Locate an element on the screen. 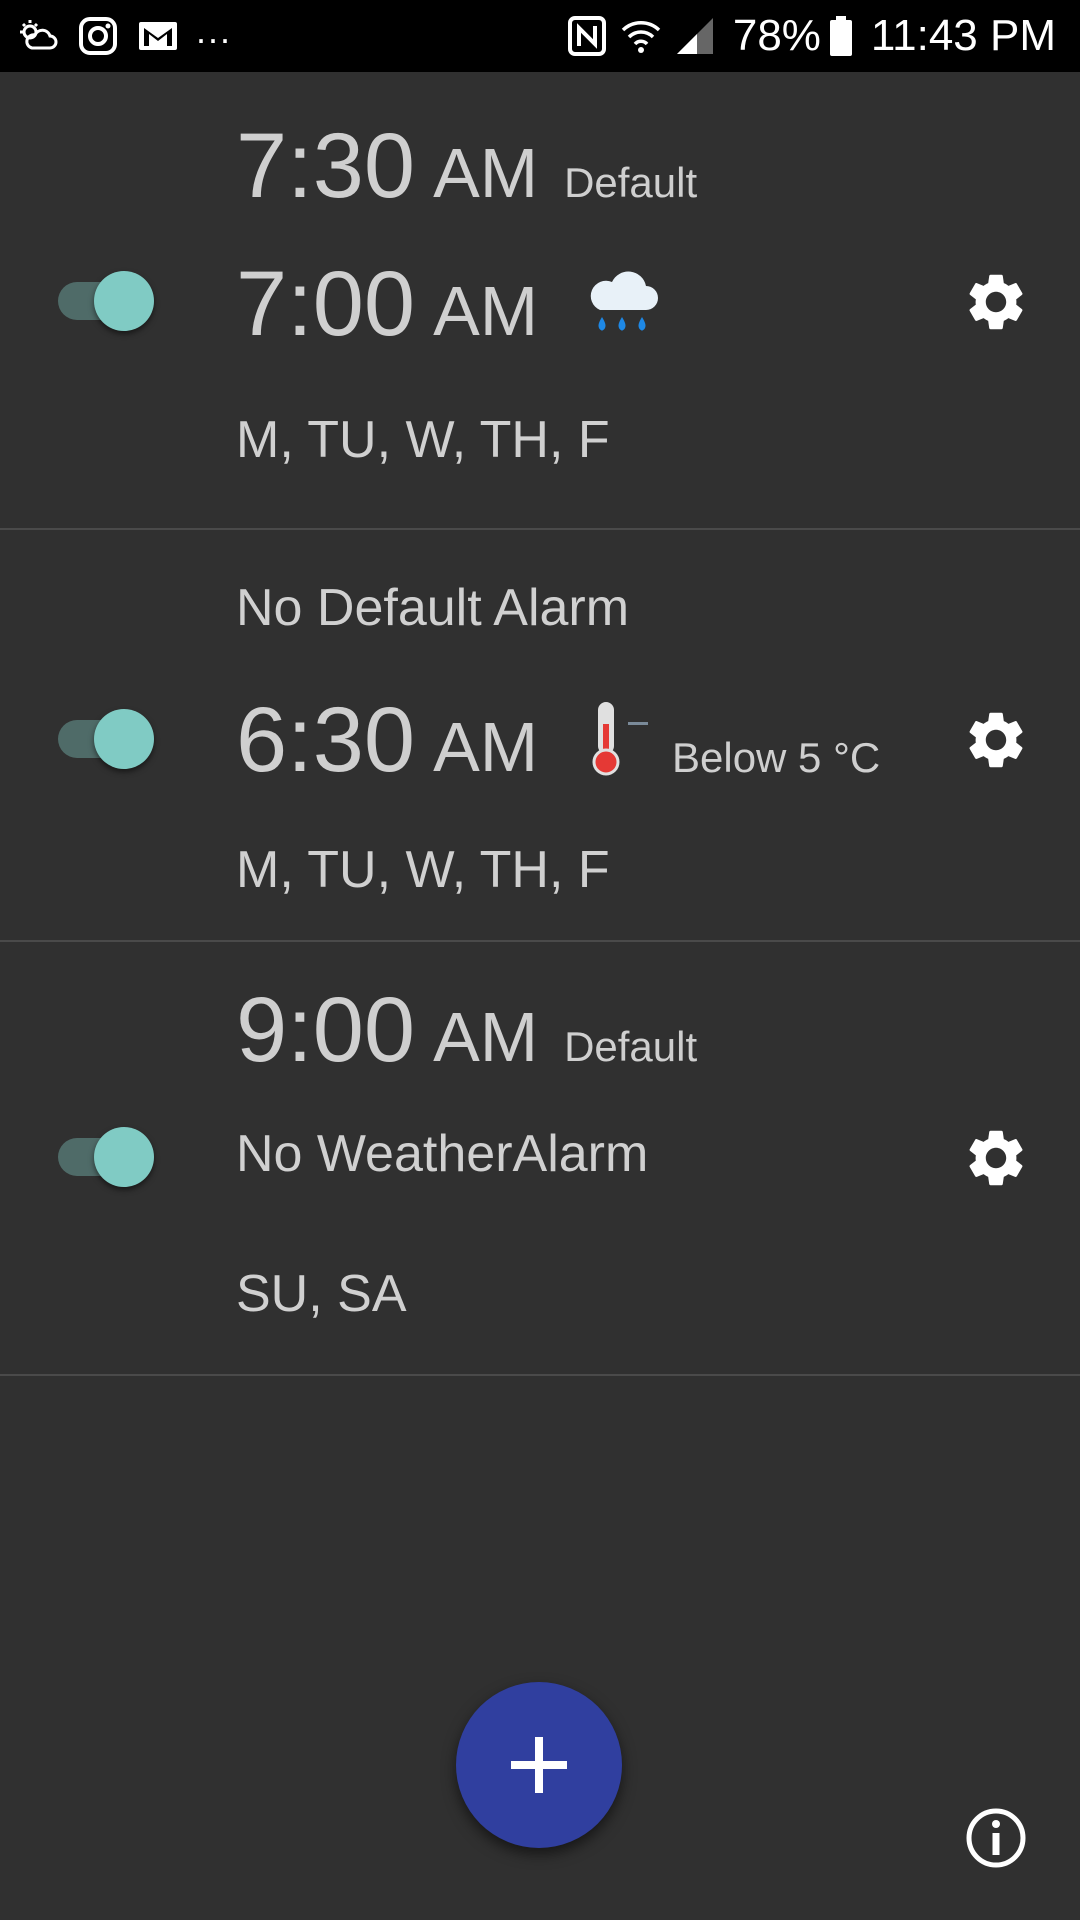 This screenshot has height=1920, width=1080. weather-cloud-icon is located at coordinates (38, 36).